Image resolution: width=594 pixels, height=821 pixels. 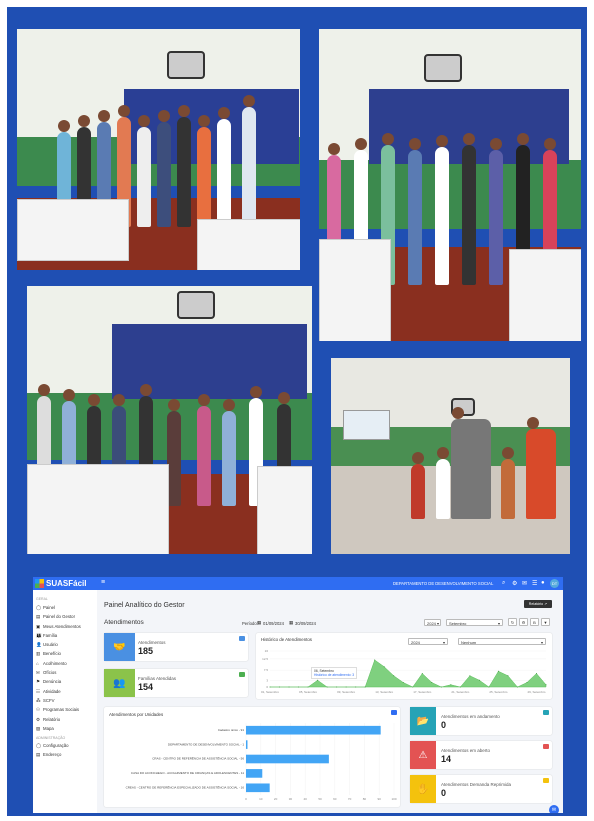 What do you see at coordinates (428, 641) in the screenshot?
I see `history-year-select: 2024 ▾` at bounding box center [428, 641].